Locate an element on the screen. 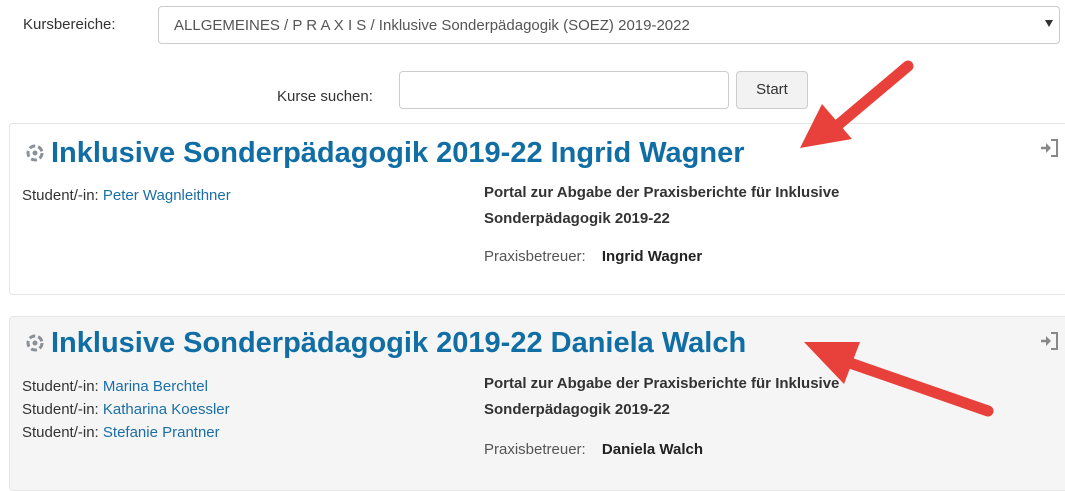  student-entry: Student/-in: Stefanie Prantner is located at coordinates (126, 432).